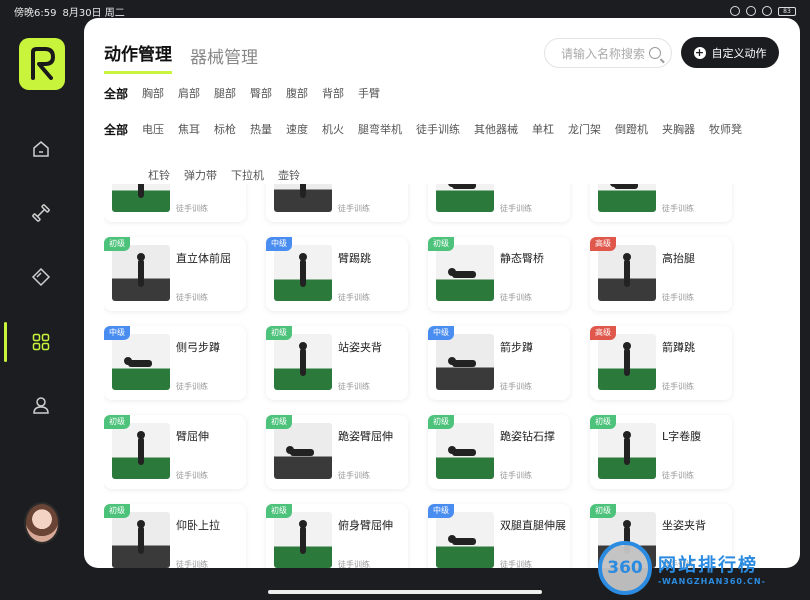 Image resolution: width=810 pixels, height=600 pixels. Describe the element at coordinates (198, 525) in the screenshot. I see `action-name: 仰卧上拉` at that location.